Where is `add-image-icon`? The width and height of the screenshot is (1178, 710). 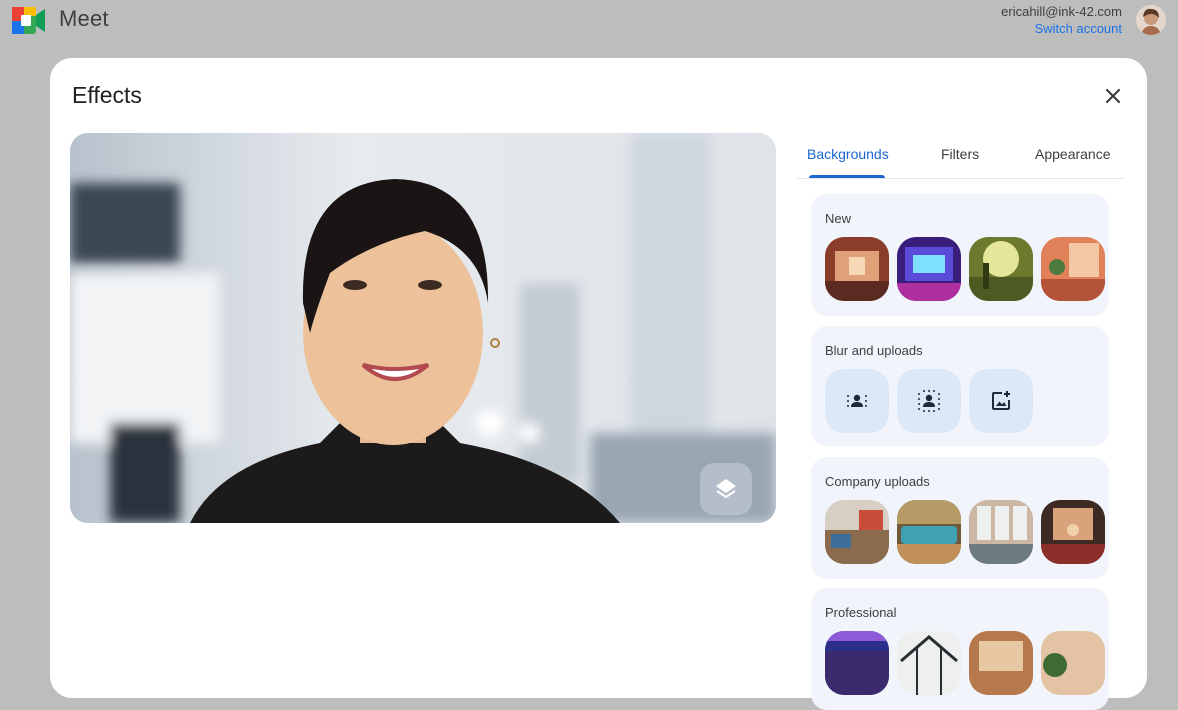
add-image-icon is located at coordinates (1001, 400).